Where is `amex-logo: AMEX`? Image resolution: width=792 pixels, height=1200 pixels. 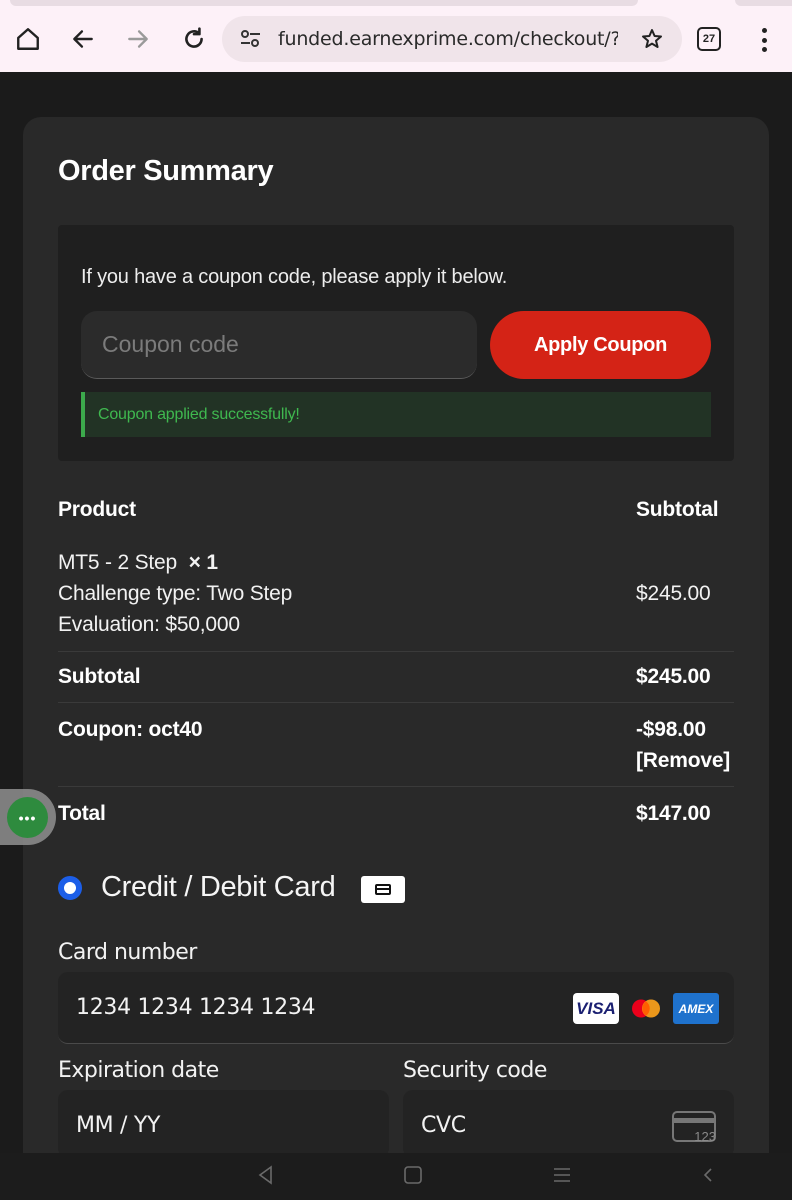
amex-logo: AMEX is located at coordinates (696, 1008).